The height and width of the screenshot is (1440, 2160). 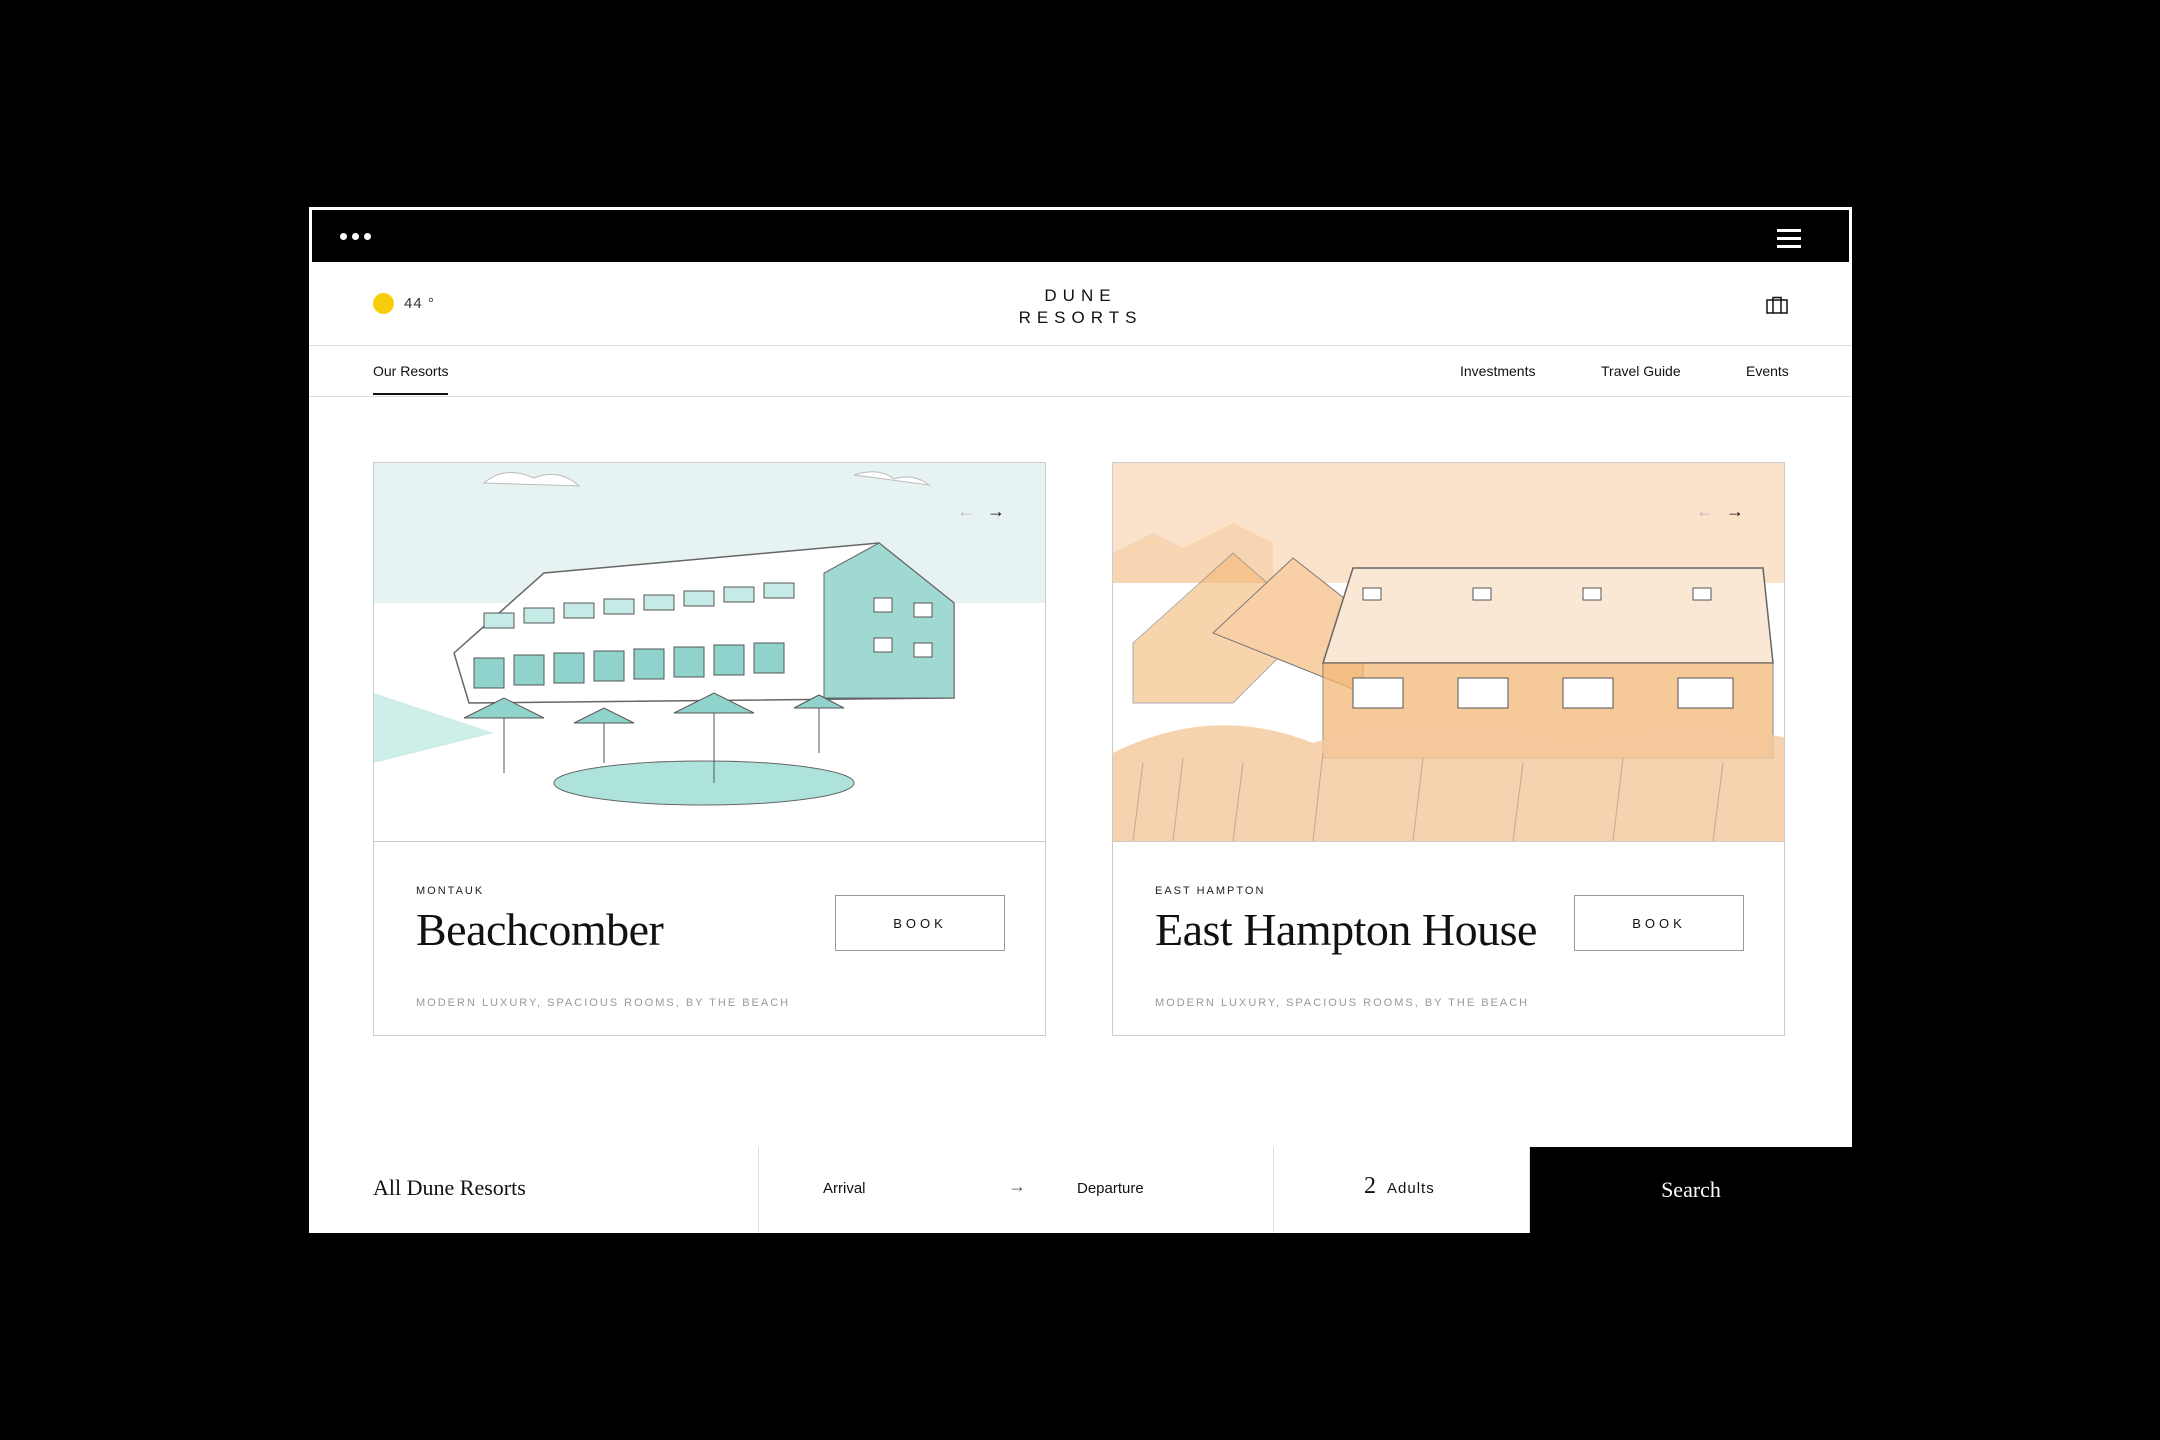 I want to click on date-range-picker: Arrival → Departure, so click(x=1016, y=1190).